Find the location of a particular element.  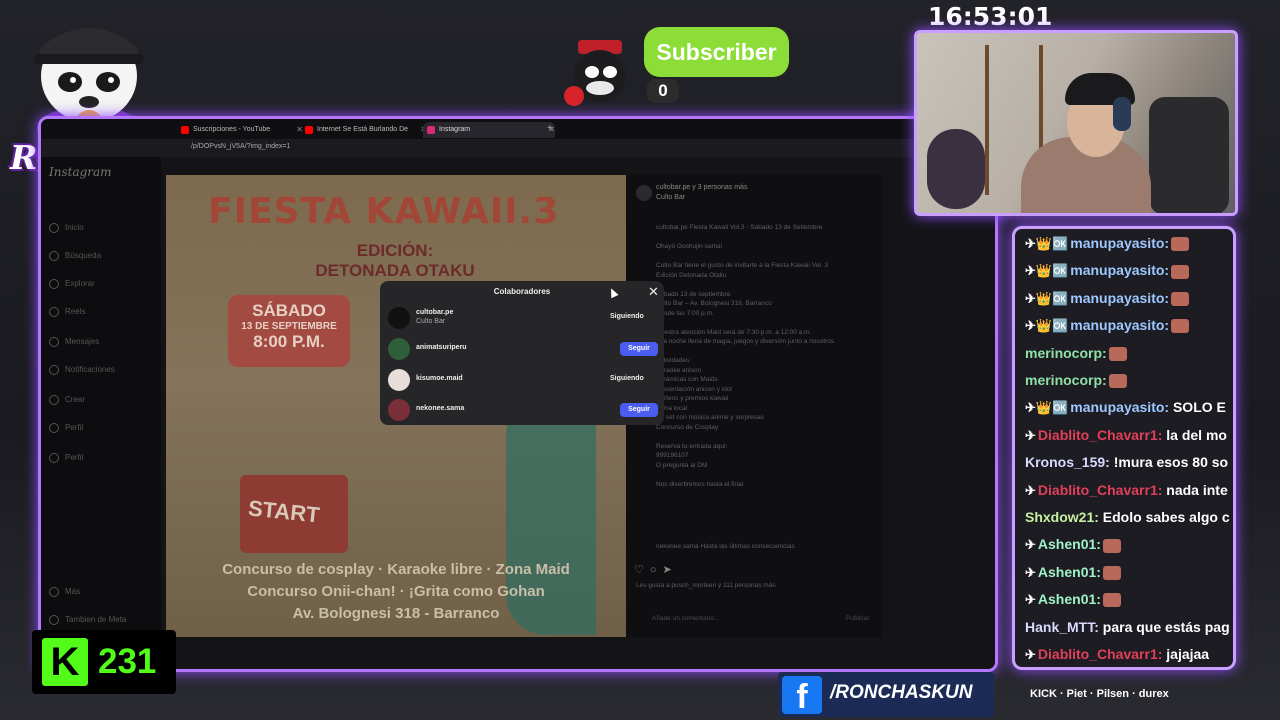

nav-label: Inicio is located at coordinates (74, 228).